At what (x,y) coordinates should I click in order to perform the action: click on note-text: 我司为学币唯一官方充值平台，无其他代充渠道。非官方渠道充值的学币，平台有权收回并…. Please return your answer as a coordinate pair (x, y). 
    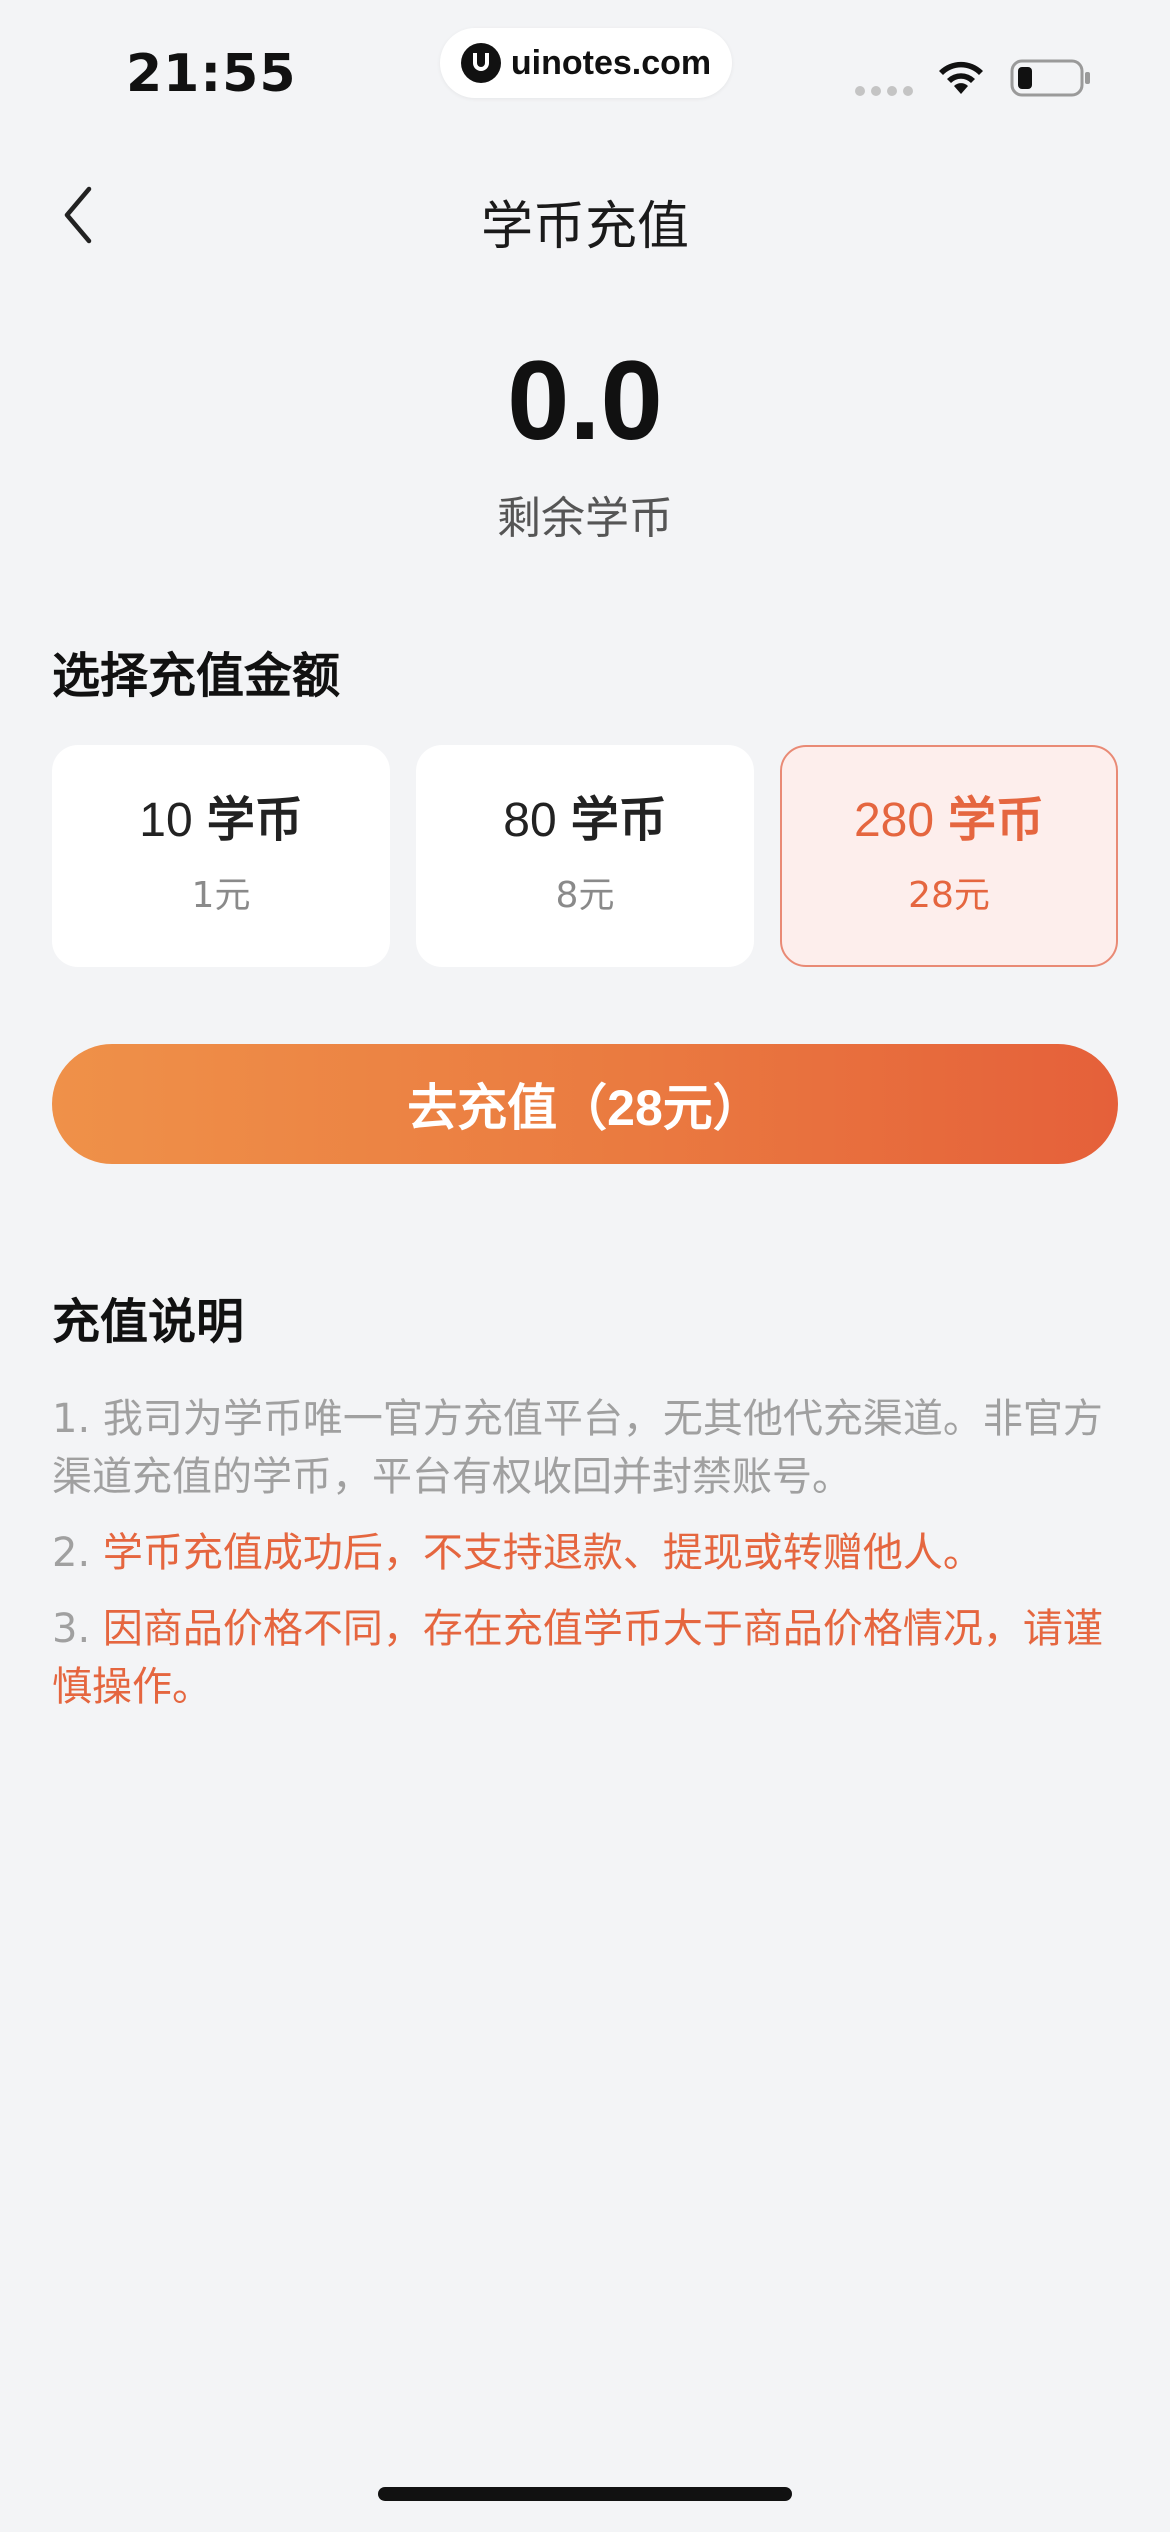
    Looking at the image, I should click on (577, 1448).